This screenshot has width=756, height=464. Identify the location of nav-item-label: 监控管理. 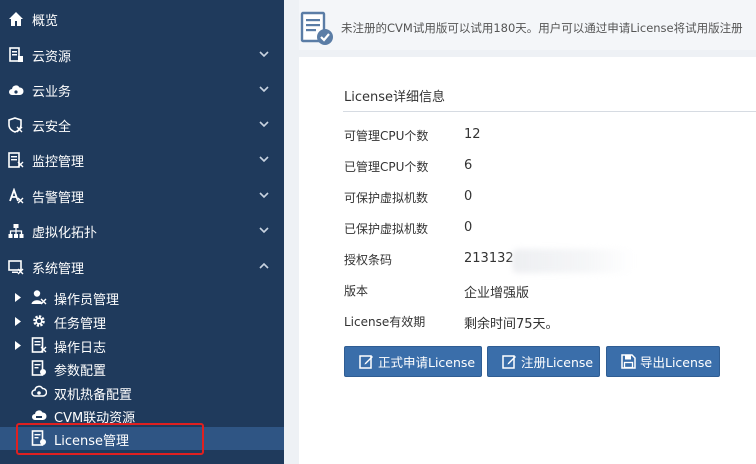
(58, 162).